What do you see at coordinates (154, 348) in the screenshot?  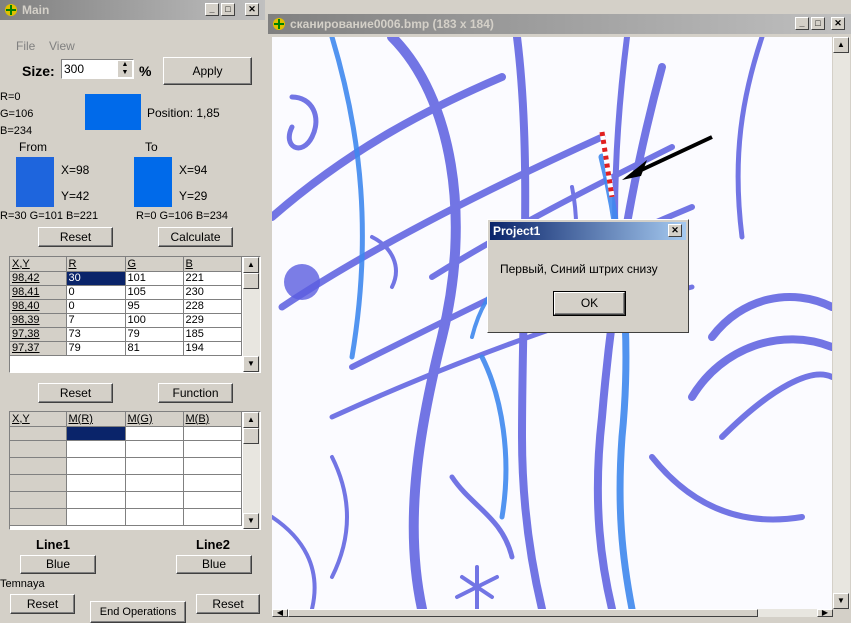 I see `cell-g: 81` at bounding box center [154, 348].